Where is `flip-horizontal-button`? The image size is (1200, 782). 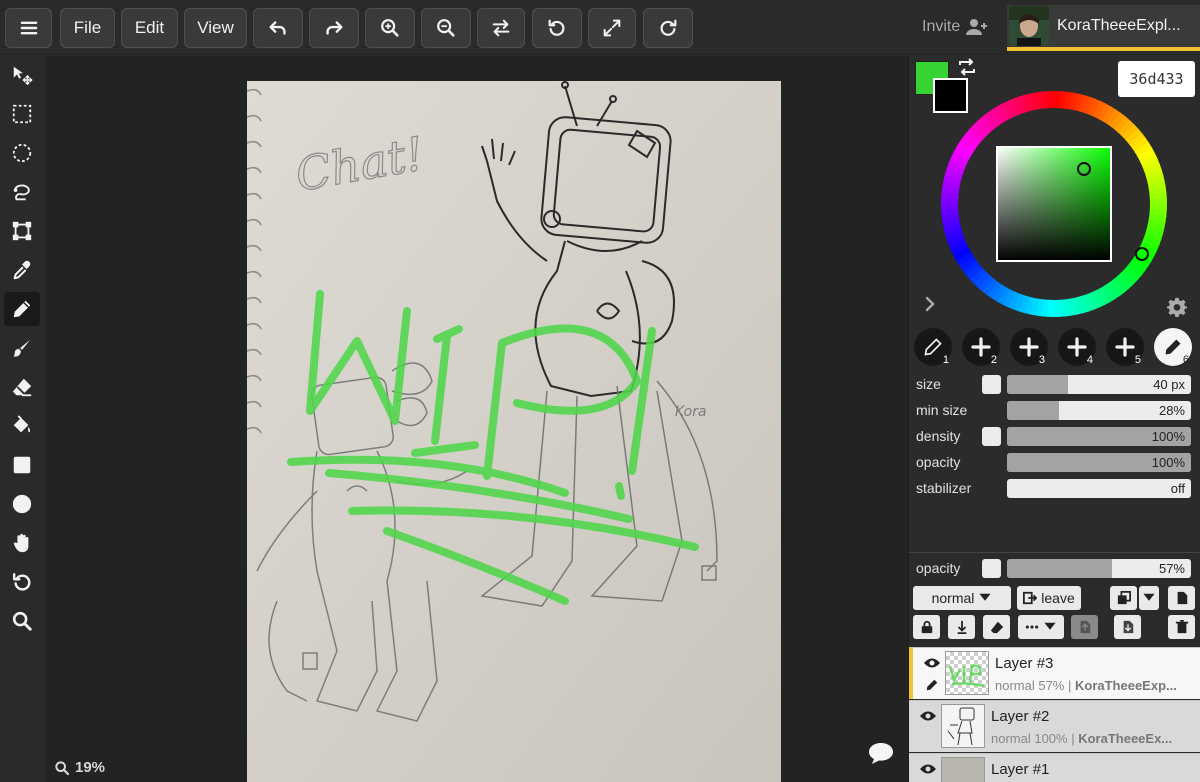 flip-horizontal-button is located at coordinates (501, 28).